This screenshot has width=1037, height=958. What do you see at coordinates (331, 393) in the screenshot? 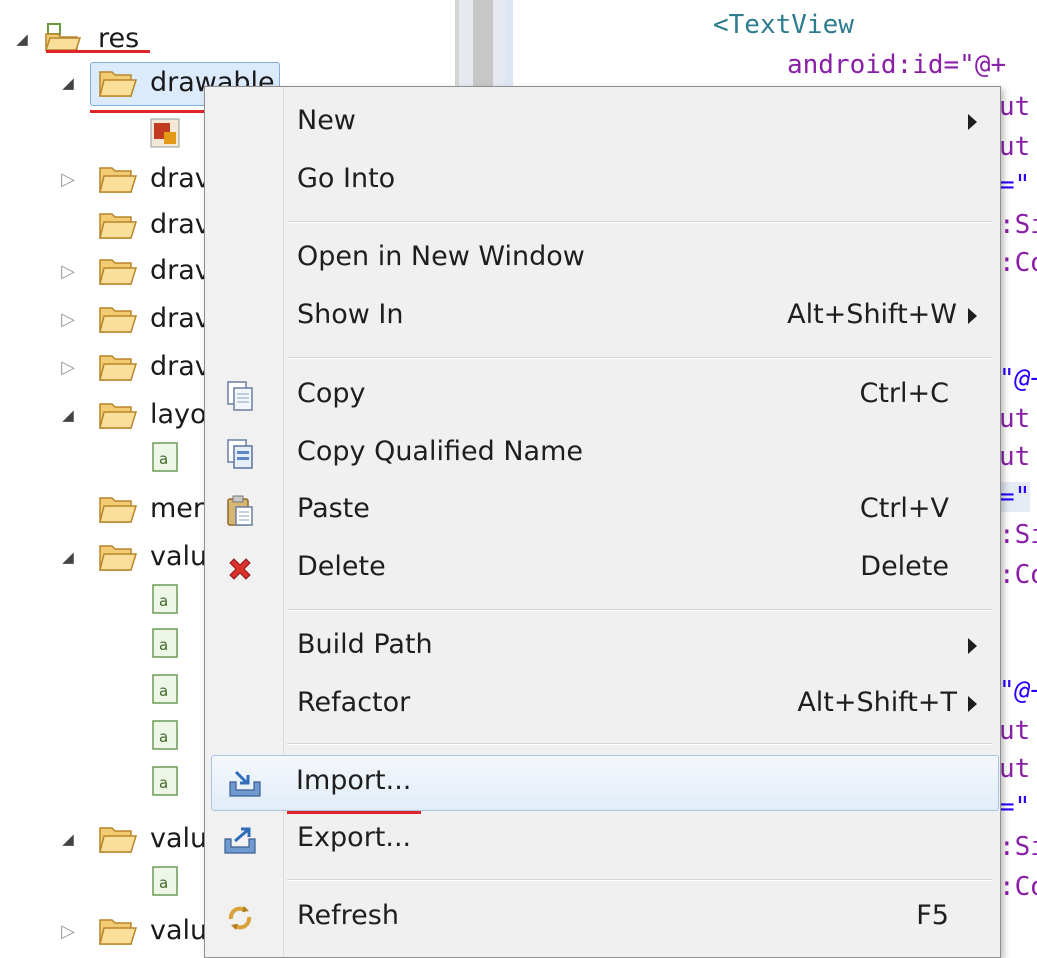
I see `menu-item-label: Copy` at bounding box center [331, 393].